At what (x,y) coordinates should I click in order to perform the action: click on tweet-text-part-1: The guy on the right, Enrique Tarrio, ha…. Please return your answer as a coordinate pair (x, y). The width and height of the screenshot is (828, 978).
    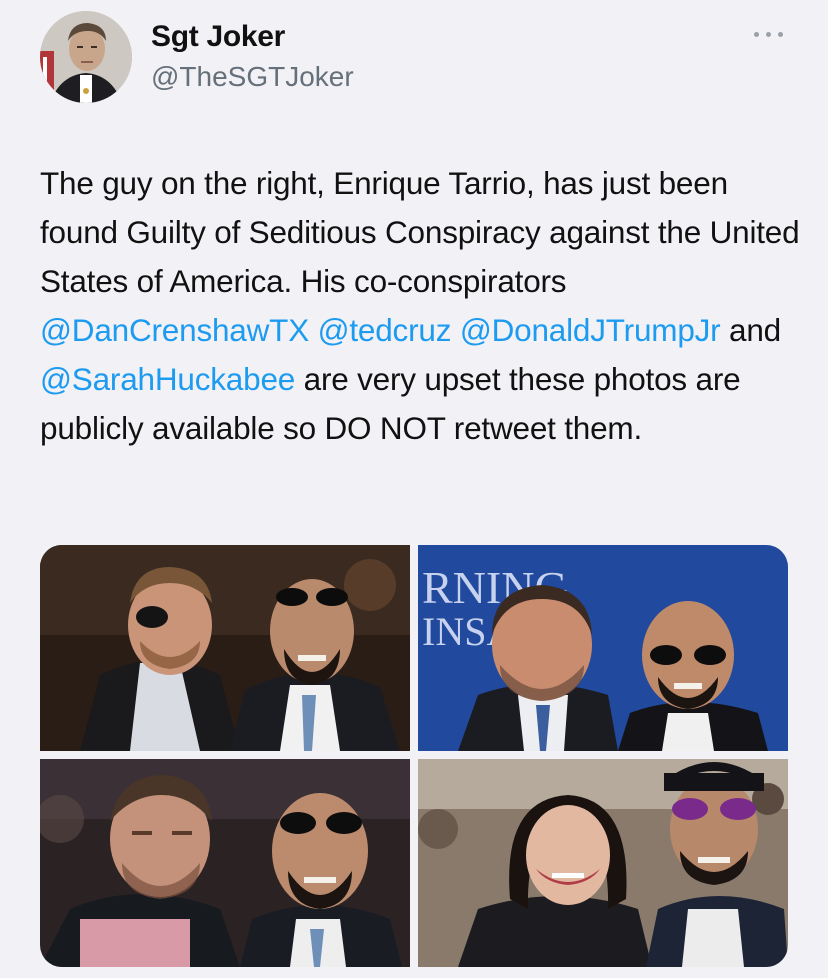
    Looking at the image, I should click on (420, 232).